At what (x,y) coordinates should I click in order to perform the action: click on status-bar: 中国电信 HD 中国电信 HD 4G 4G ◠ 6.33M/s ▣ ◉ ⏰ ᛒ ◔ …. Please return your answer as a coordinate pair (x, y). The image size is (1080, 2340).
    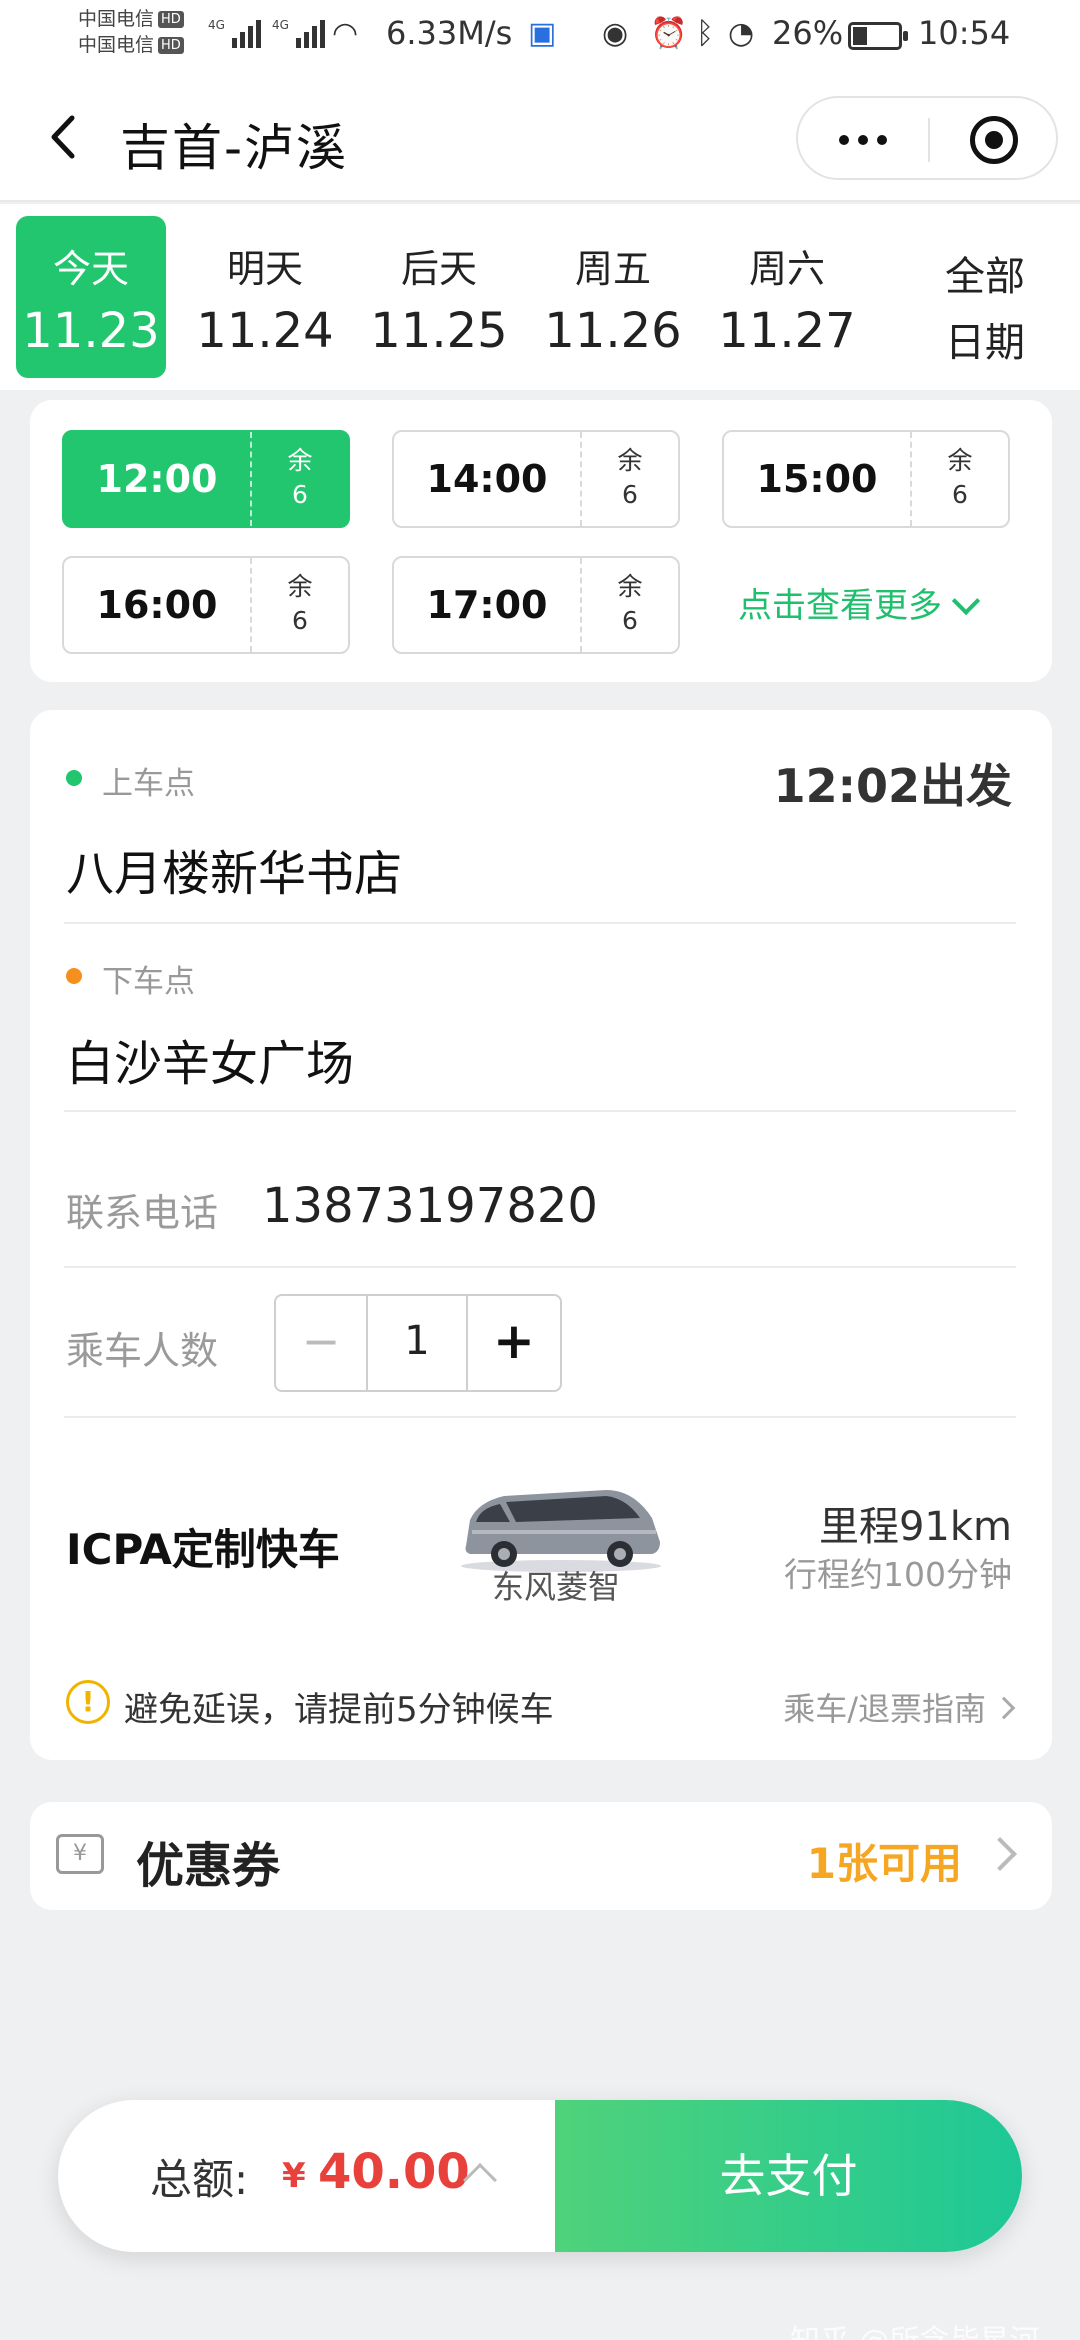
    Looking at the image, I should click on (540, 36).